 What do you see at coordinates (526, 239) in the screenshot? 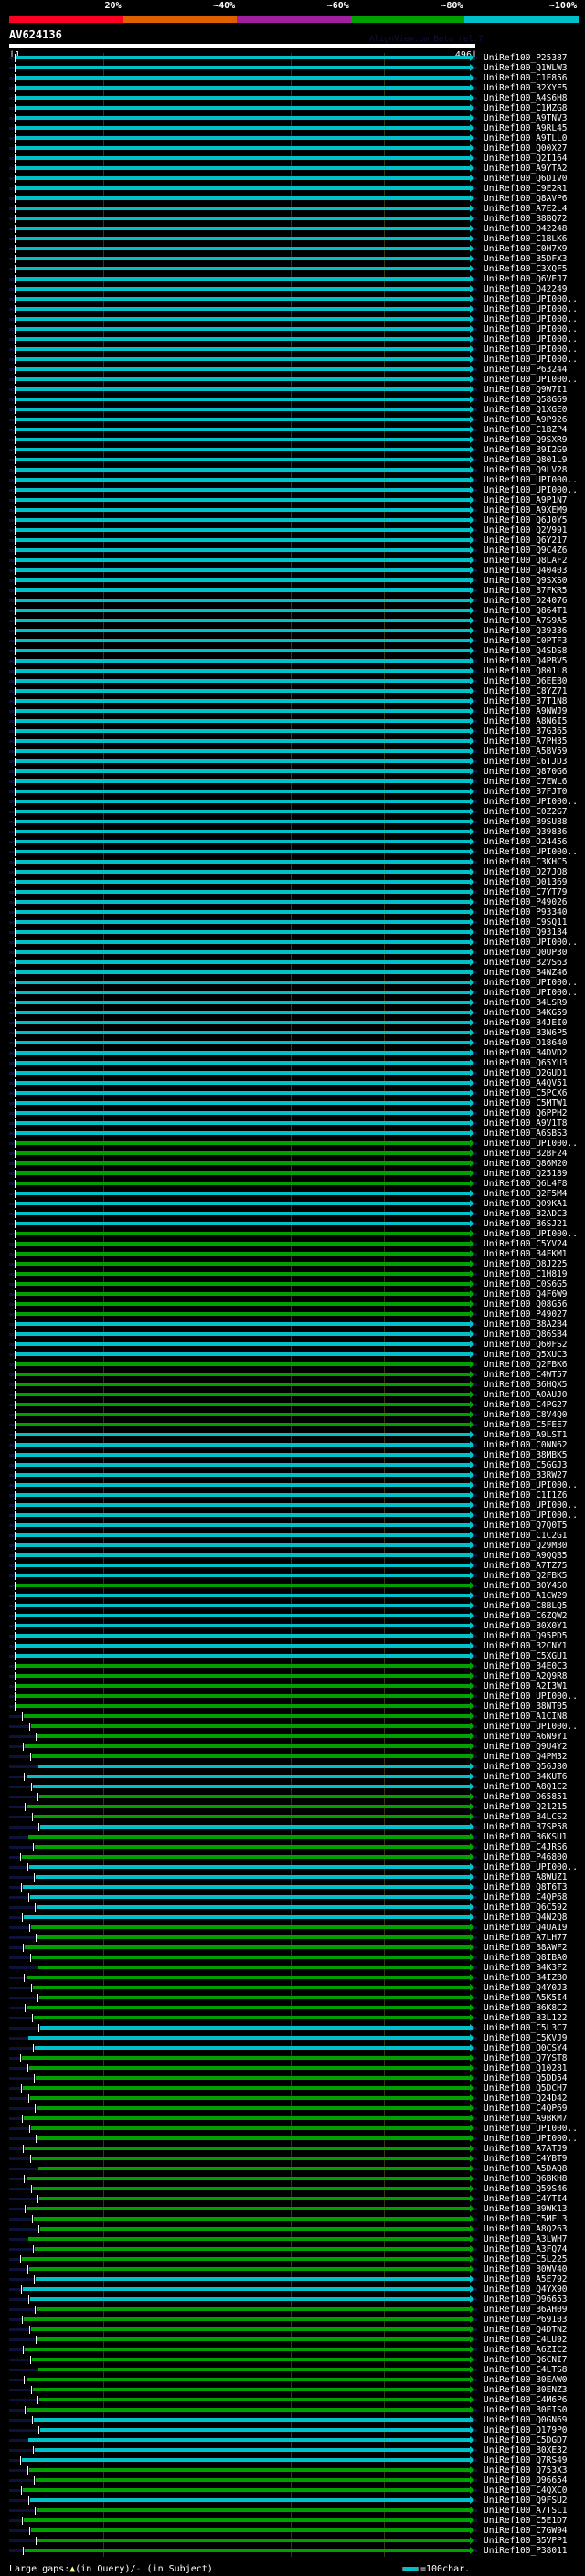
I see `hit-label: UniRef100_C1BLK6` at bounding box center [526, 239].